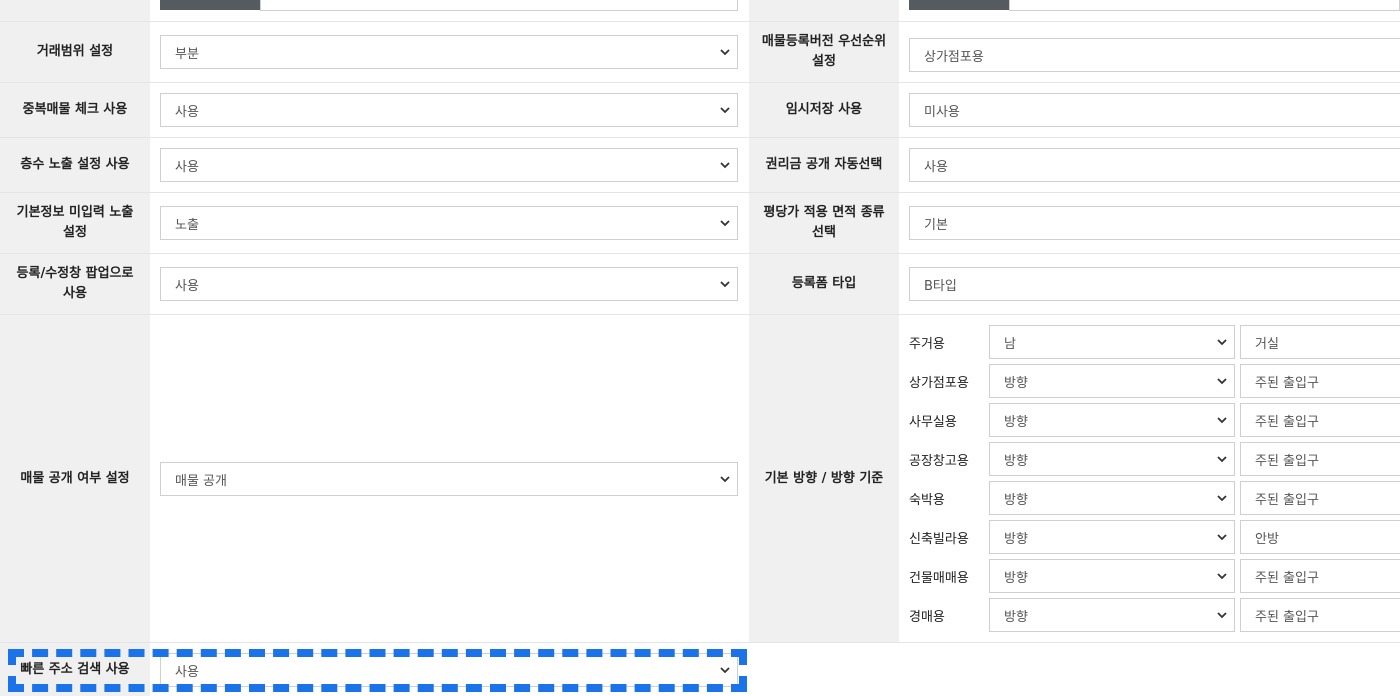 Image resolution: width=1400 pixels, height=696 pixels. What do you see at coordinates (824, 478) in the screenshot?
I see `label-default-direction: 기본 방향 / 방향 기준` at bounding box center [824, 478].